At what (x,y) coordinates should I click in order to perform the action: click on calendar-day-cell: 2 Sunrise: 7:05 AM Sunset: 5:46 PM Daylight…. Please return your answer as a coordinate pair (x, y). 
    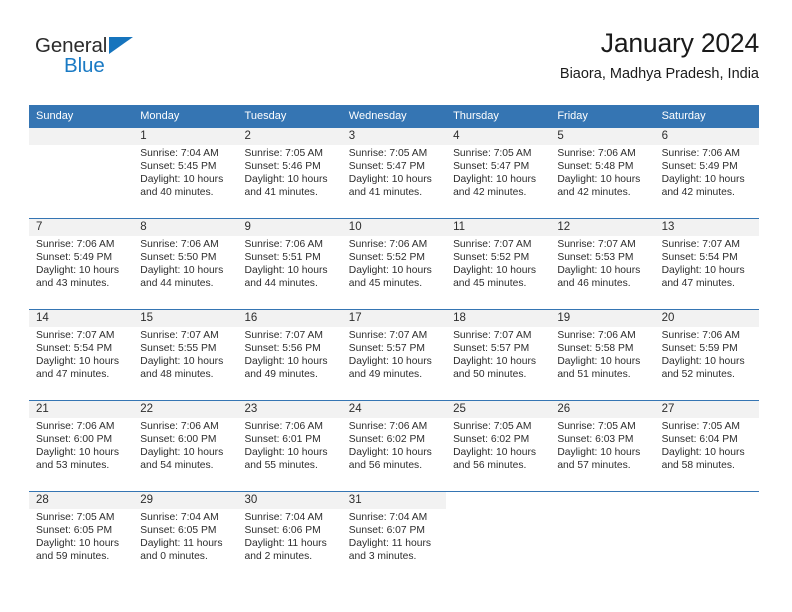
    Looking at the image, I should click on (289, 173).